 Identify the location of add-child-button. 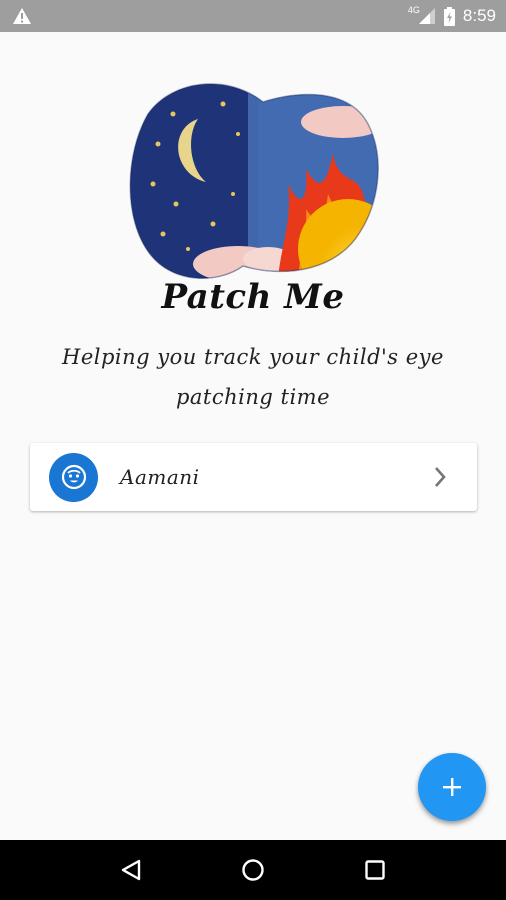
(452, 787).